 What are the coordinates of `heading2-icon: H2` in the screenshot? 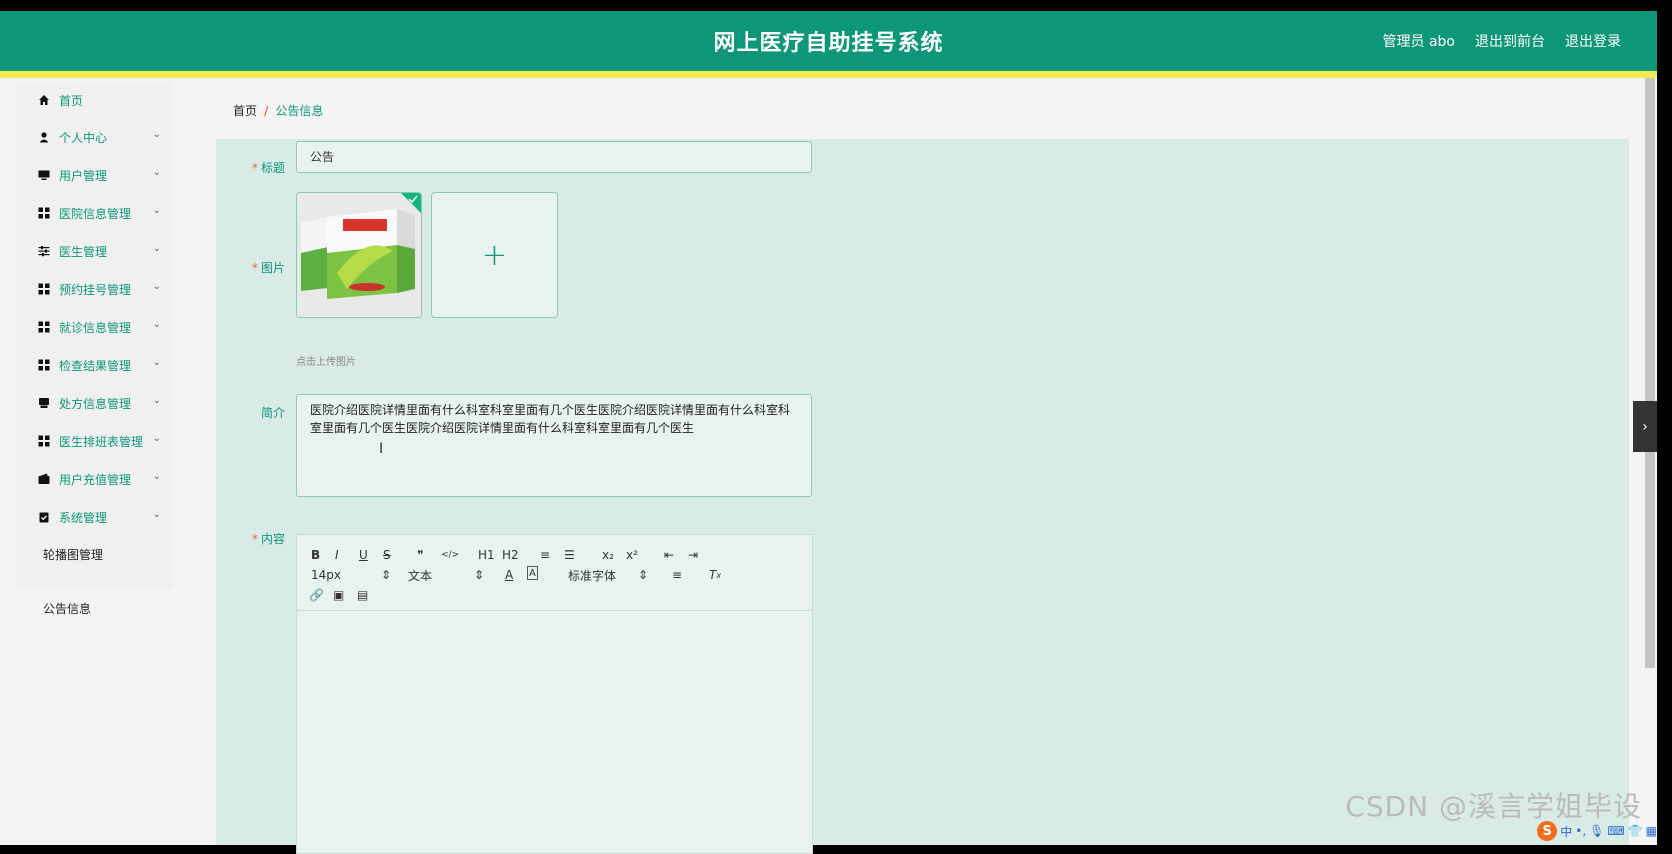 It's located at (510, 555).